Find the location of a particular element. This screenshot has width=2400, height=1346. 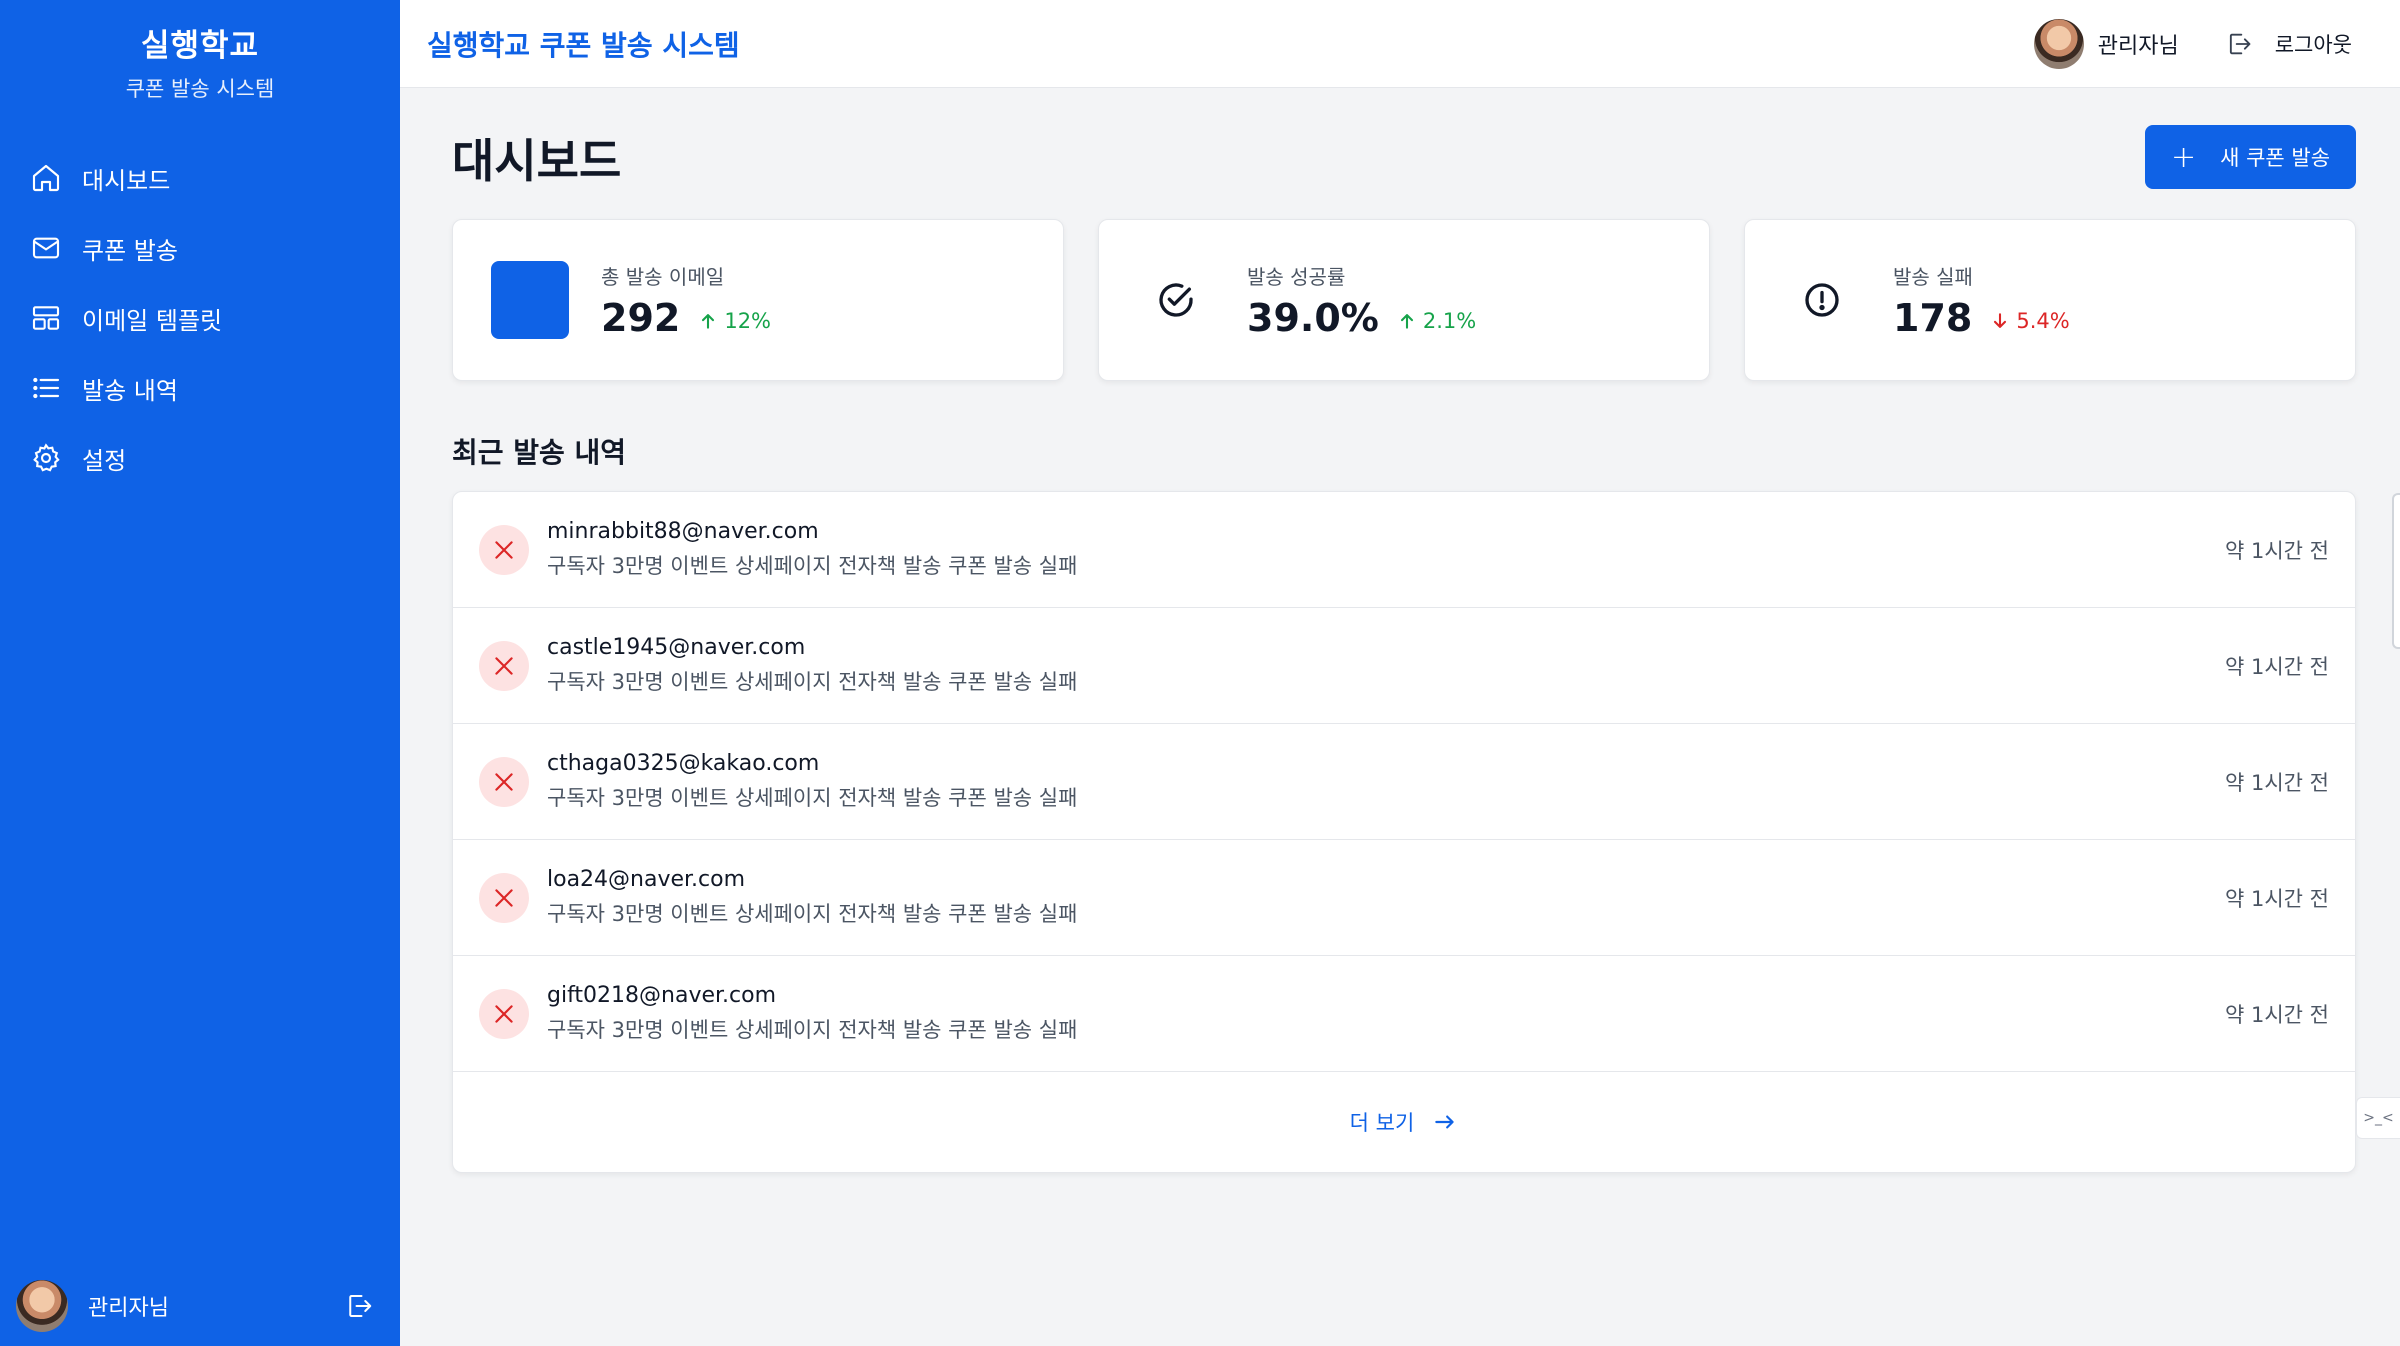

email-count-icon is located at coordinates (530, 300).